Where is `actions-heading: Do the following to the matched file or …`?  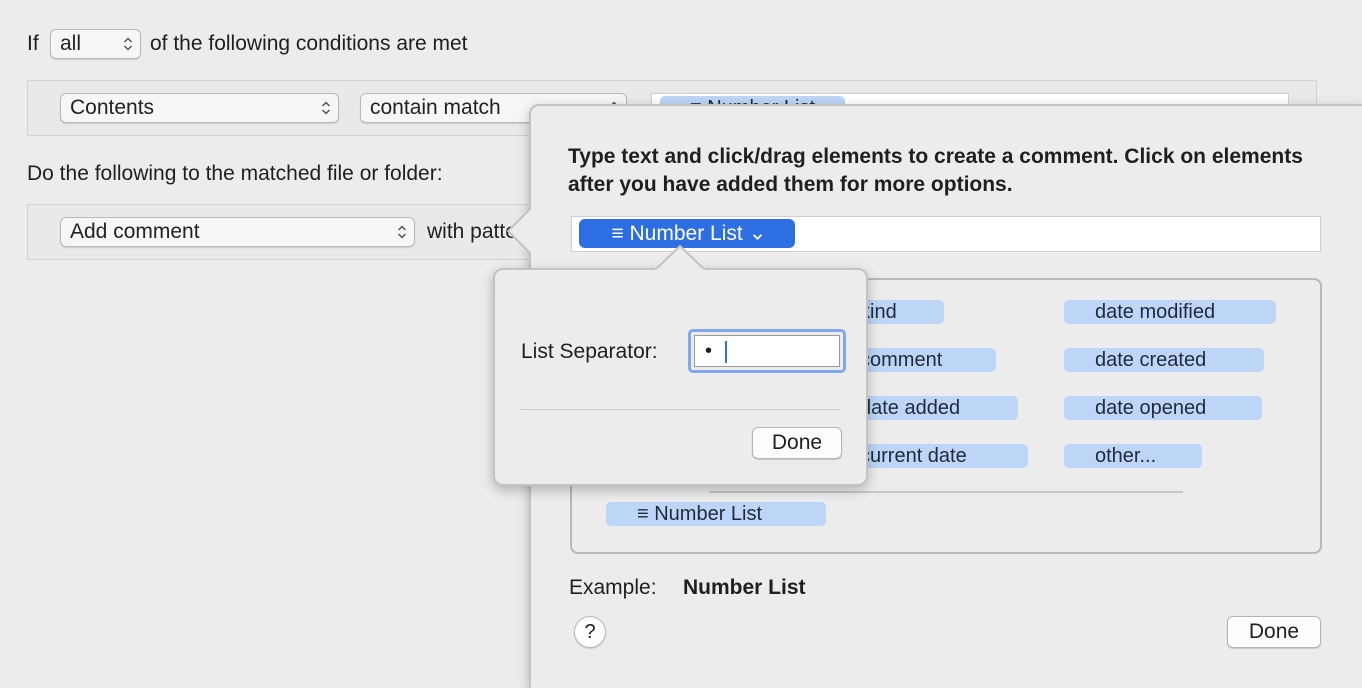 actions-heading: Do the following to the matched file or … is located at coordinates (235, 173).